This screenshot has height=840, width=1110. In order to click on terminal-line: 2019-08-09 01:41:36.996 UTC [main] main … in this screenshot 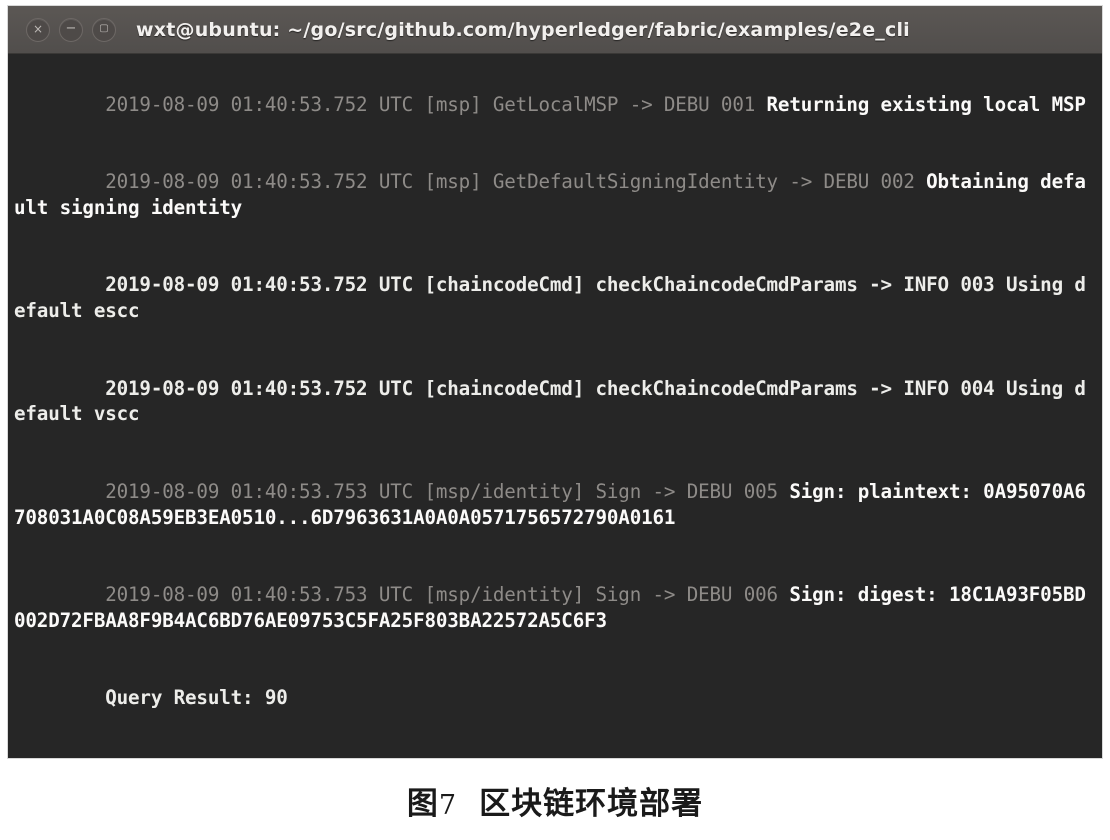, I will do `click(555, 747)`.